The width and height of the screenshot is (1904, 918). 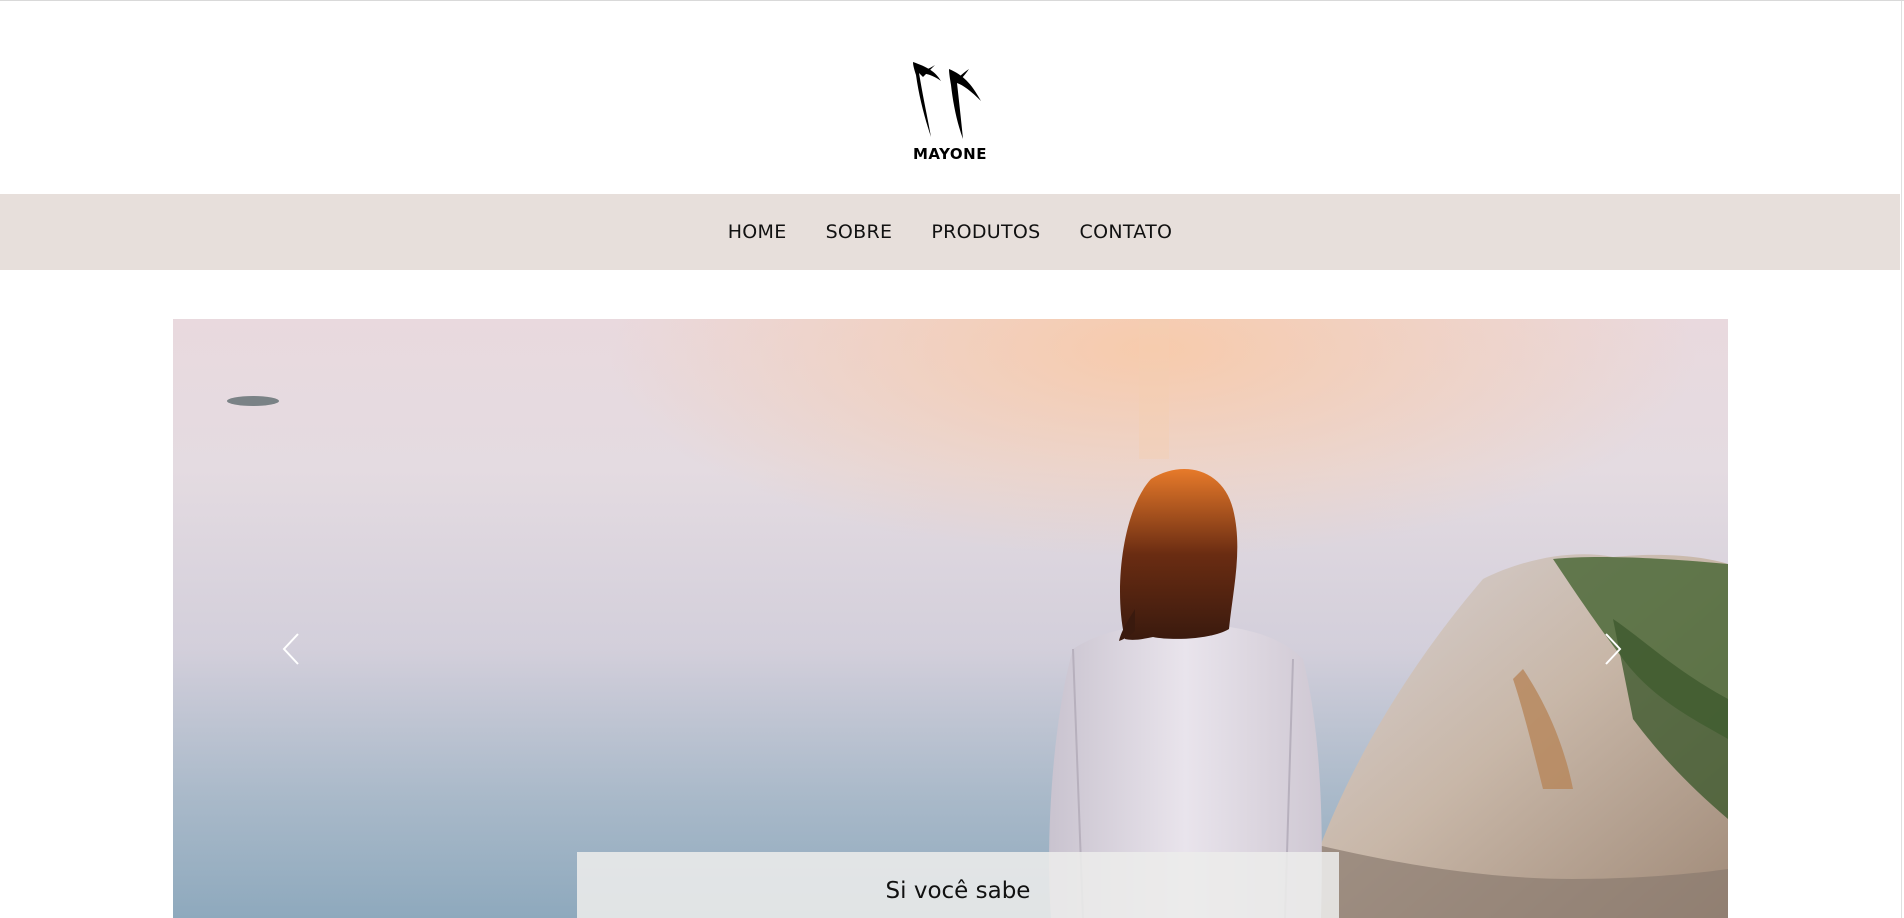 I want to click on carousel-prev-control, so click(x=293, y=649).